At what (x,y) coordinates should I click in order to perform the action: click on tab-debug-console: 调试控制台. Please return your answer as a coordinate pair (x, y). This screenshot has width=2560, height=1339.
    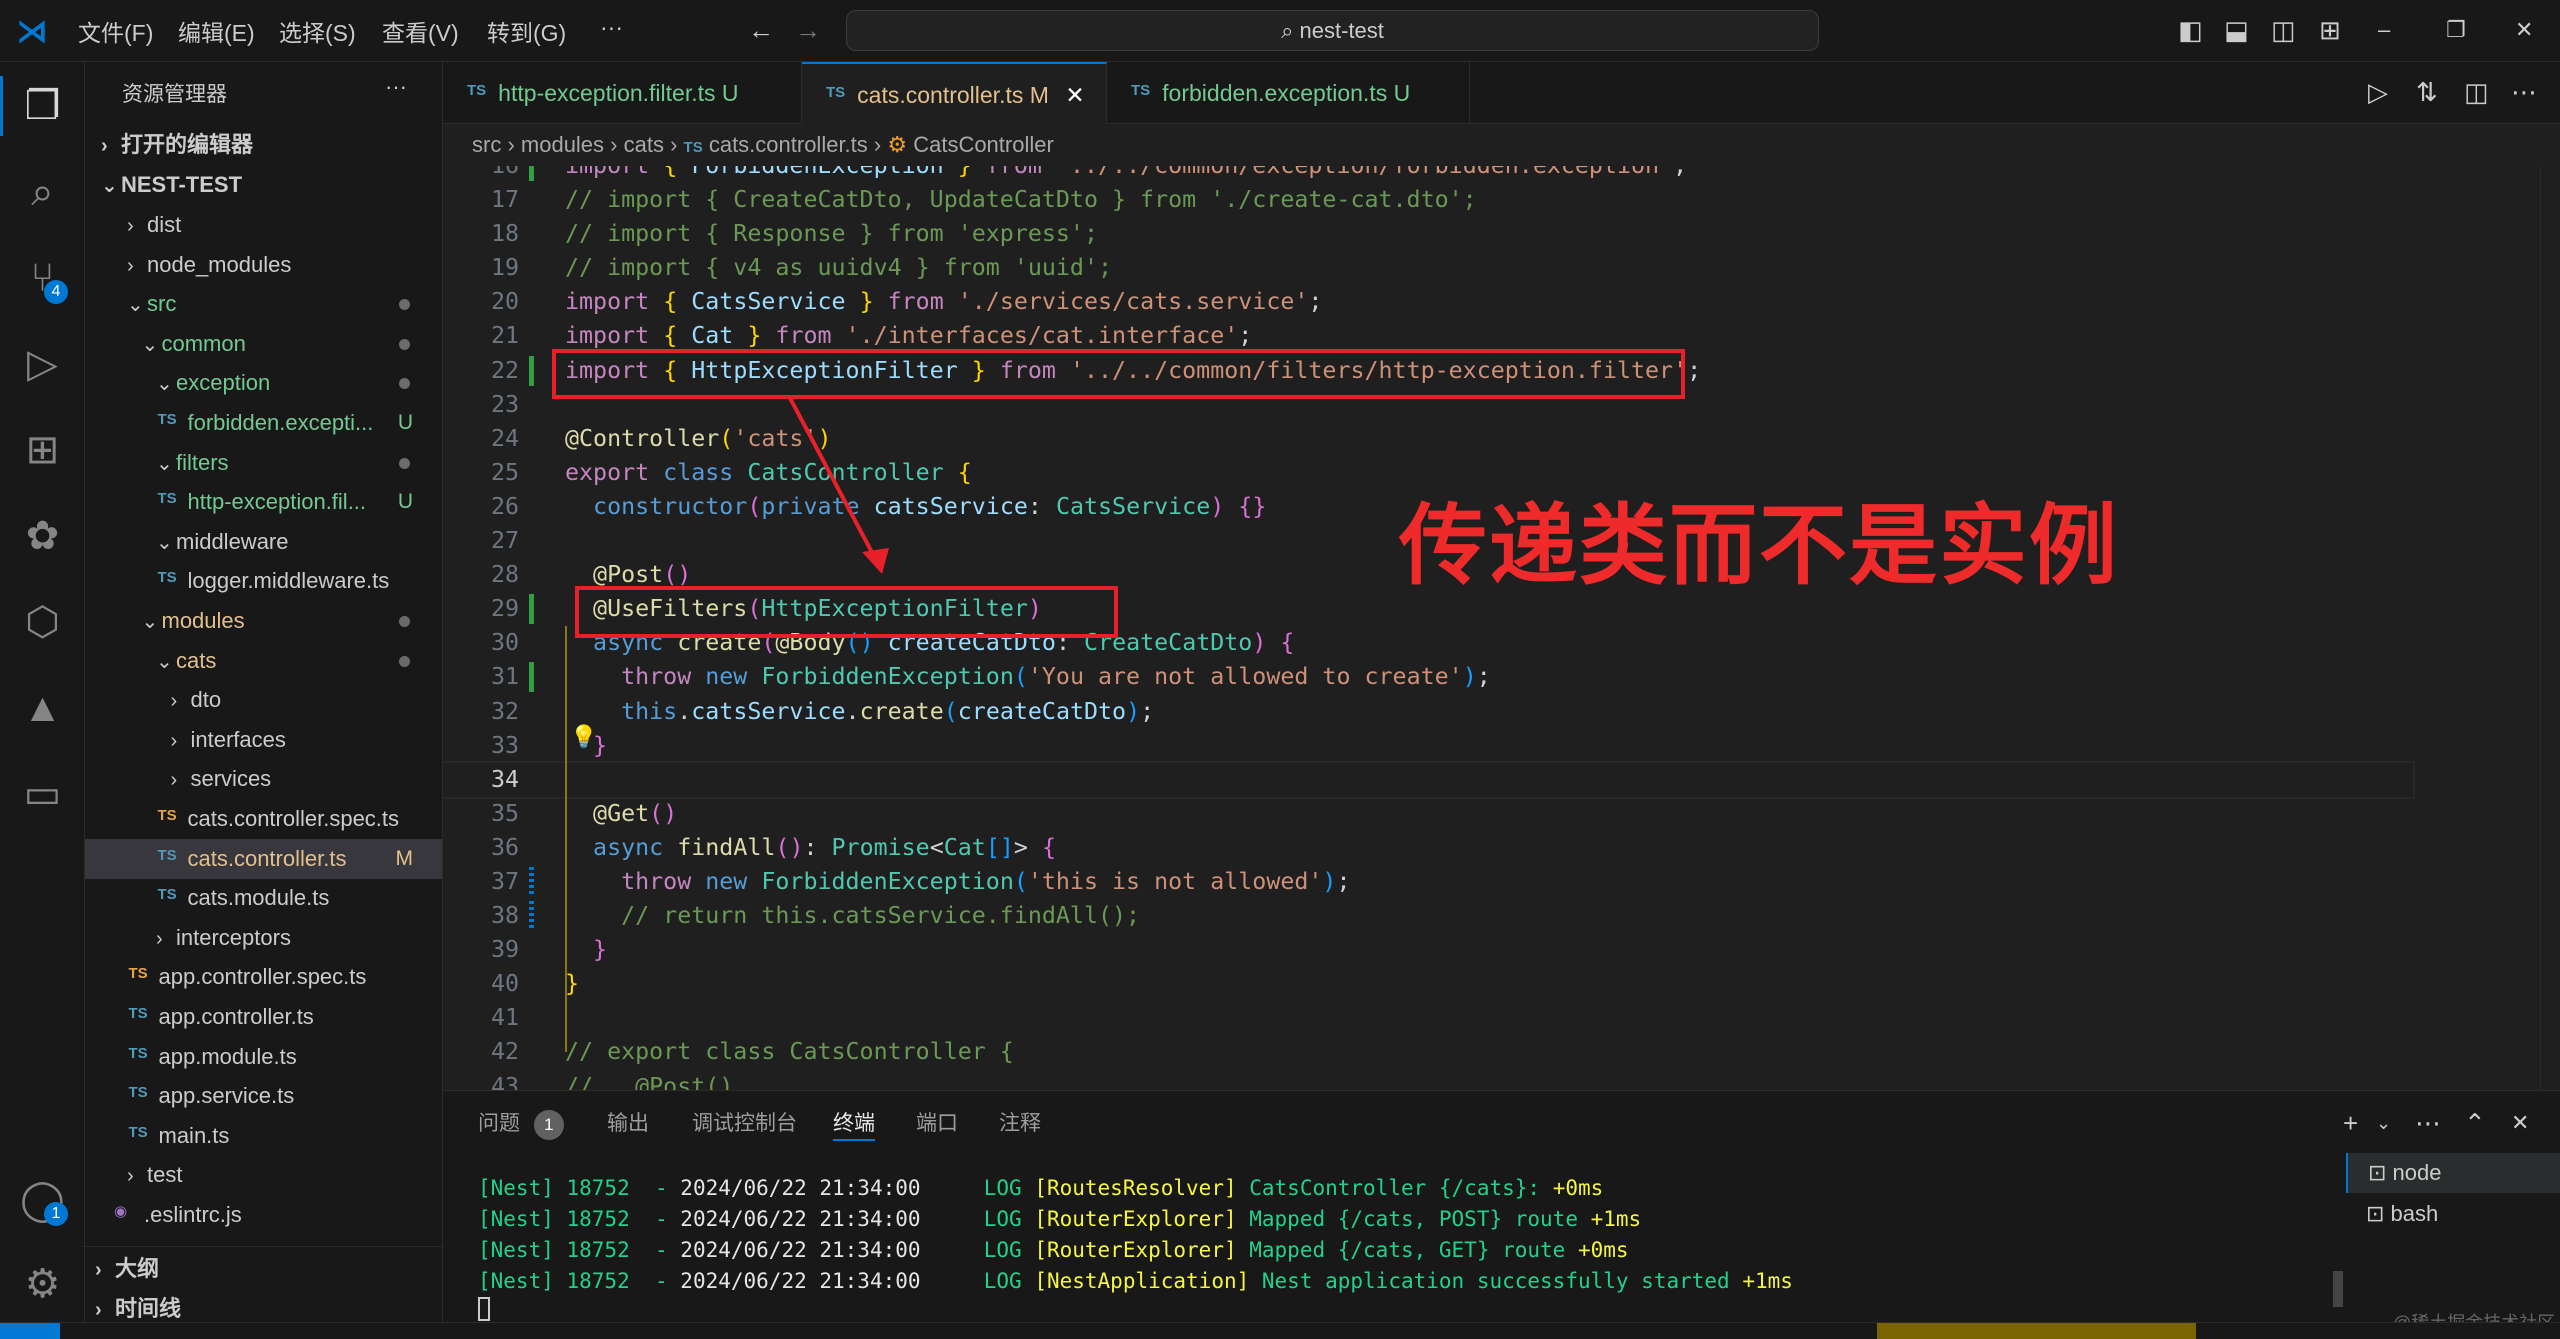
    Looking at the image, I should click on (744, 1124).